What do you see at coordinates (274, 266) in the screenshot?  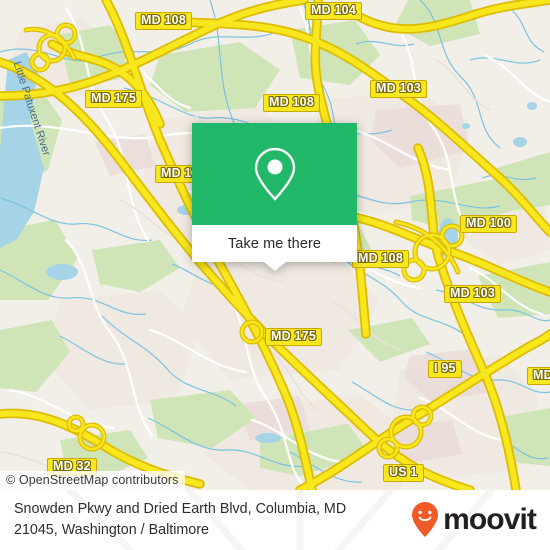 I see `popup-pointer` at bounding box center [274, 266].